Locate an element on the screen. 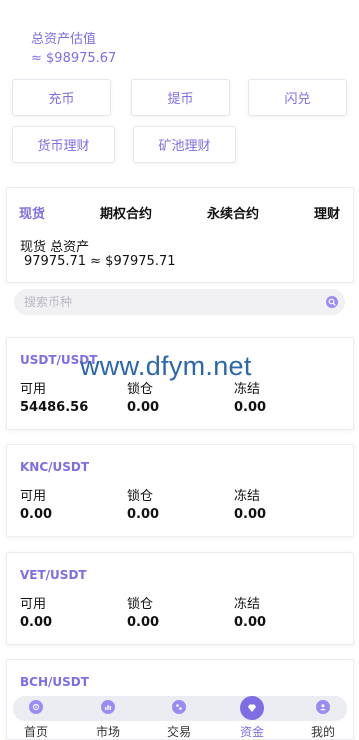  trade-icon is located at coordinates (179, 707).